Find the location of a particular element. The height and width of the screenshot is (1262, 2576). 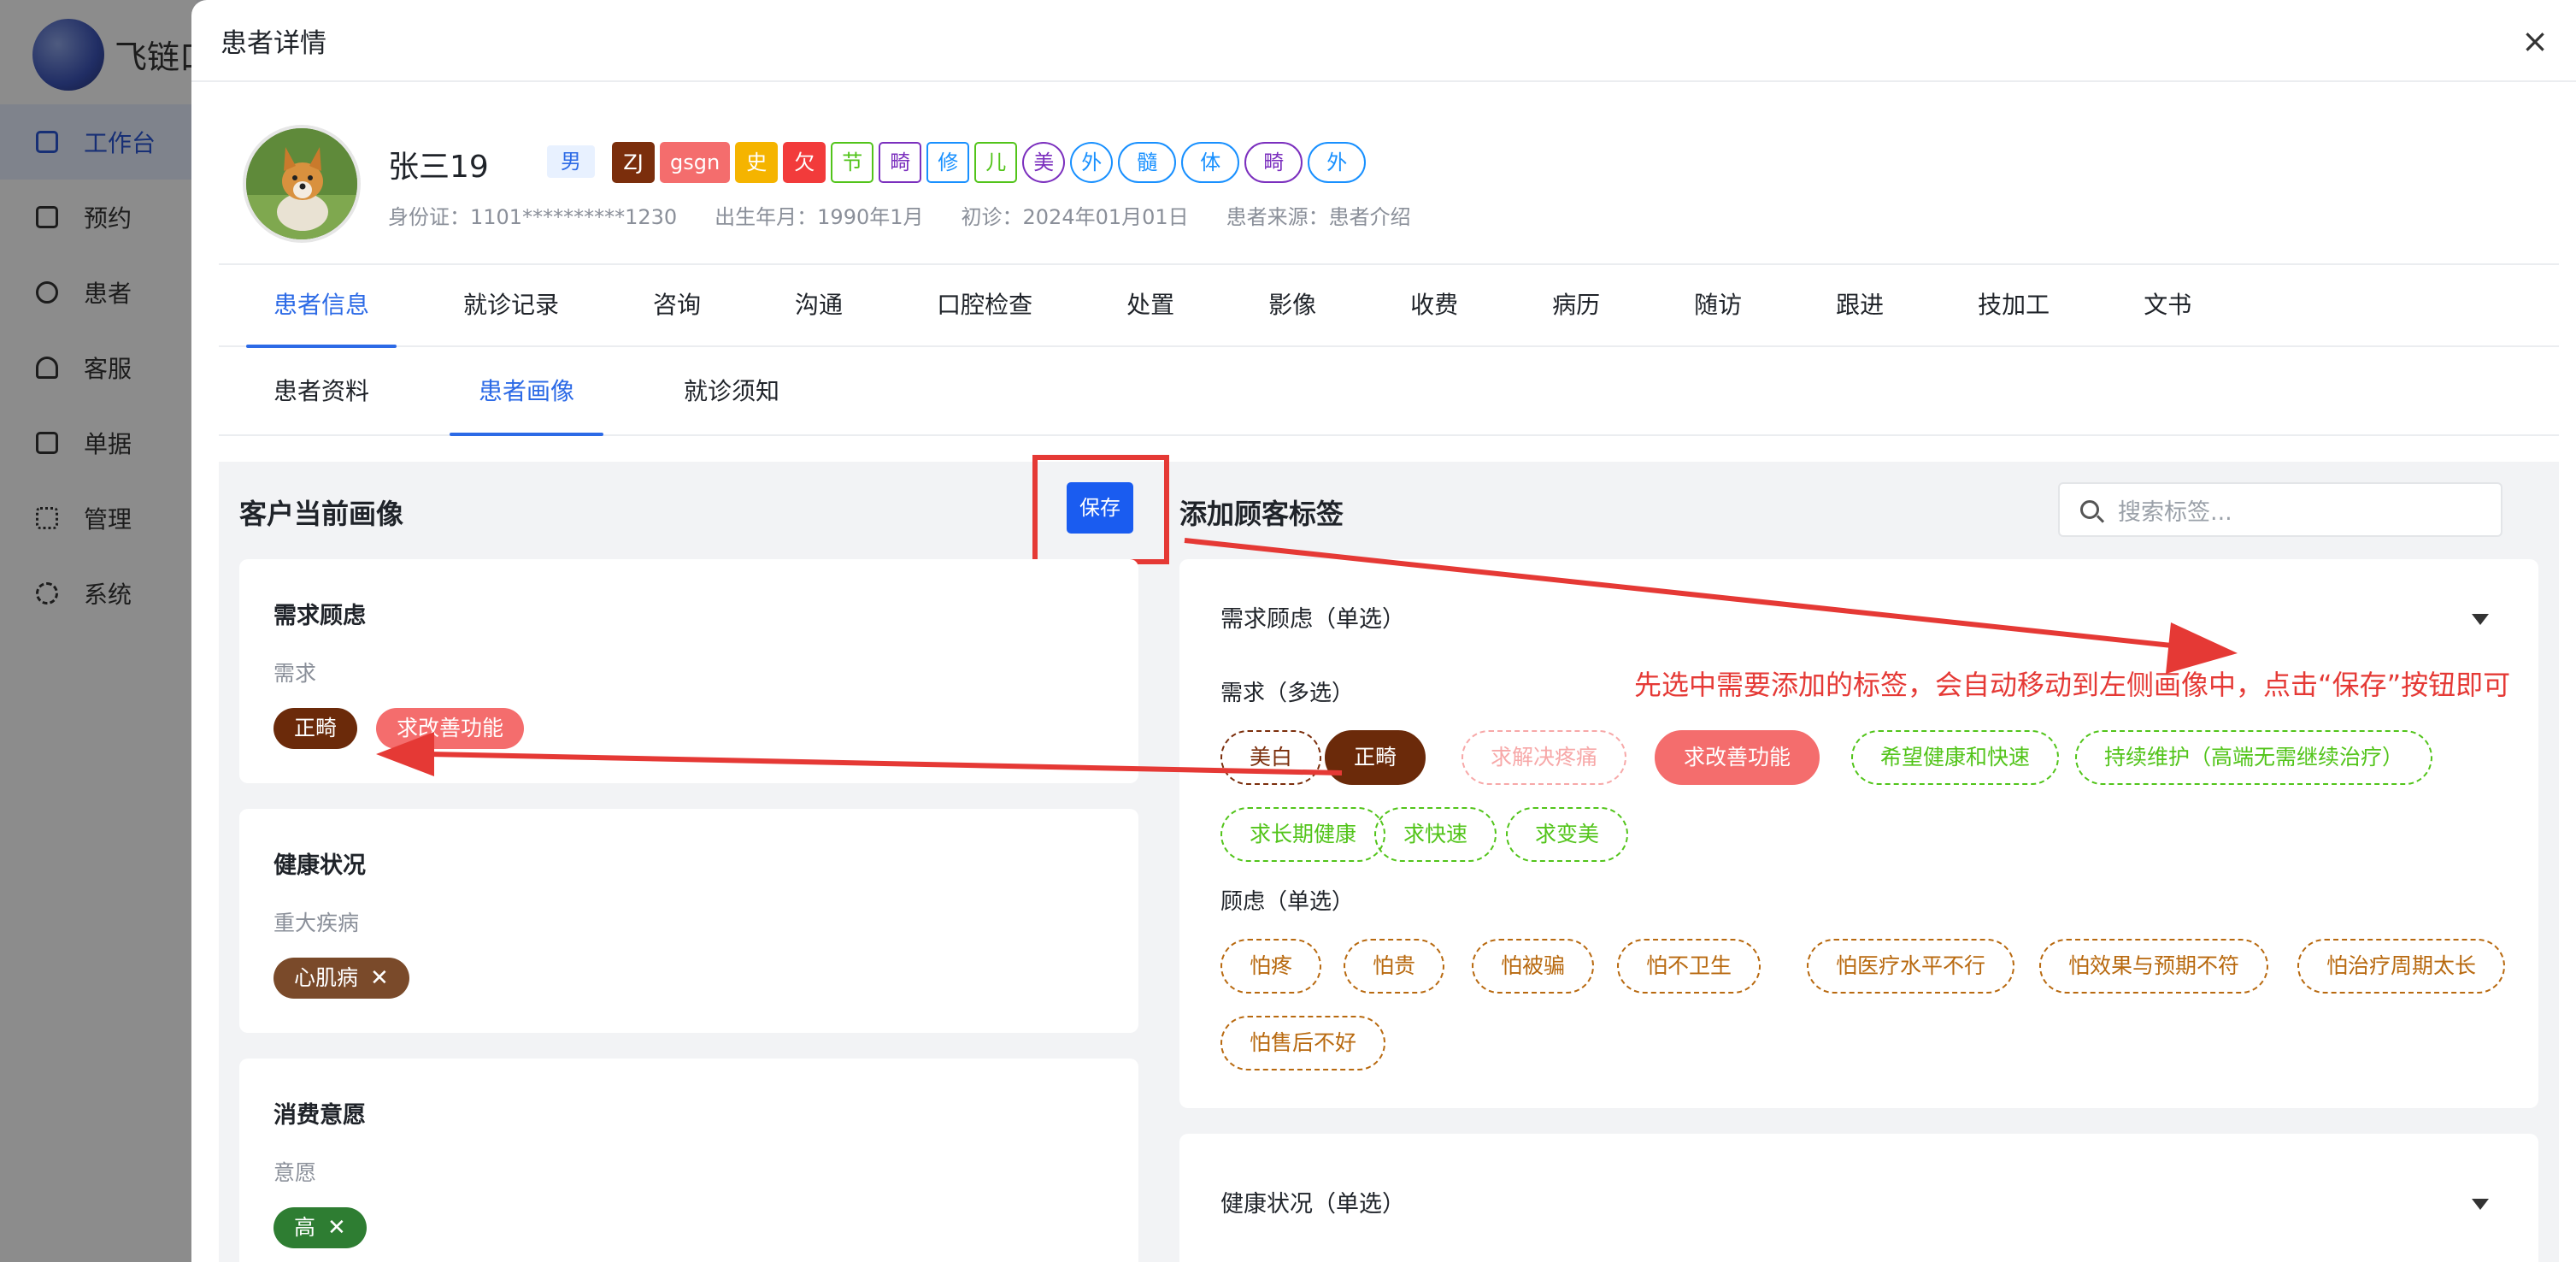

tab-8: 病历 is located at coordinates (1576, 305).